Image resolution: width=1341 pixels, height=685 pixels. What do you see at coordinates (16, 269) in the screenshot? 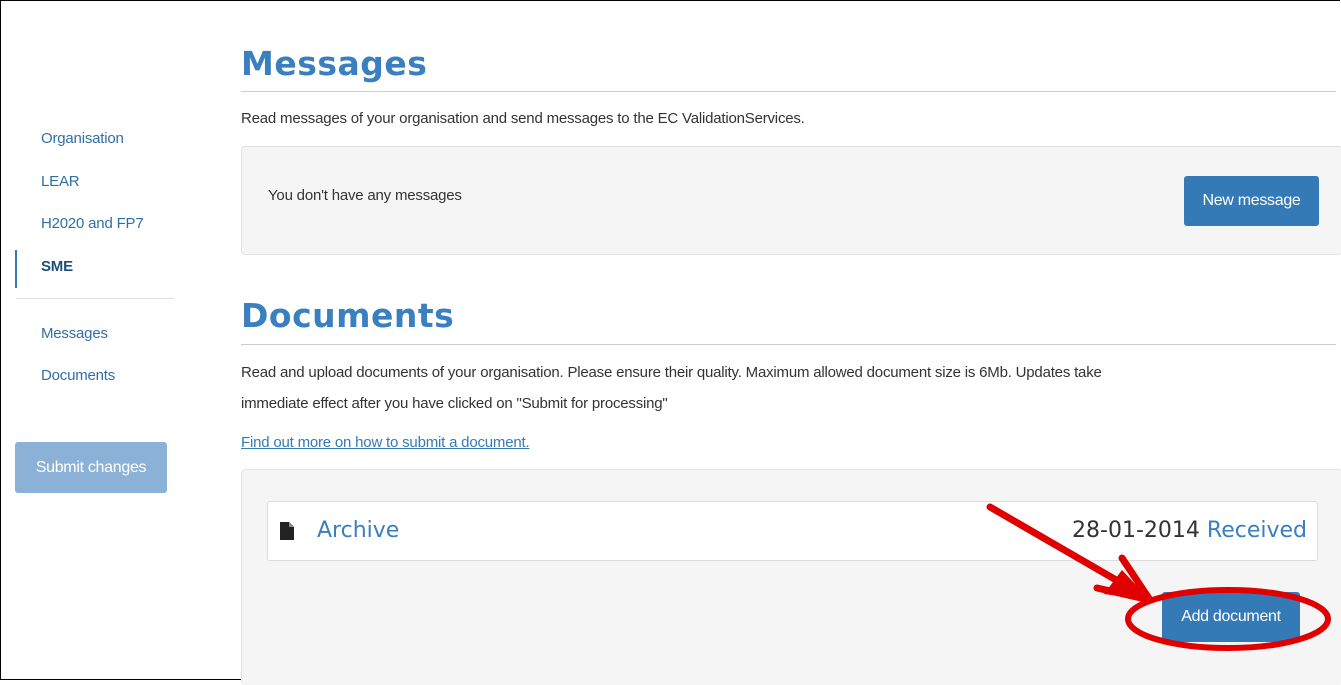
I see `active-indicator` at bounding box center [16, 269].